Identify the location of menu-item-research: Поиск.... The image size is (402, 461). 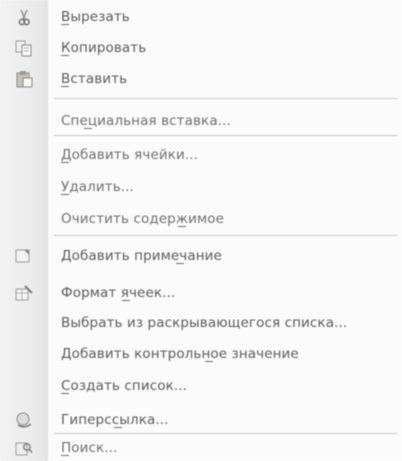
(201, 447).